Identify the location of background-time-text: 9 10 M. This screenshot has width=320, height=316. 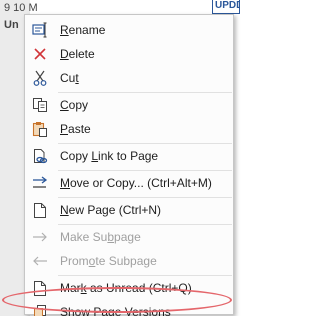
(21, 8).